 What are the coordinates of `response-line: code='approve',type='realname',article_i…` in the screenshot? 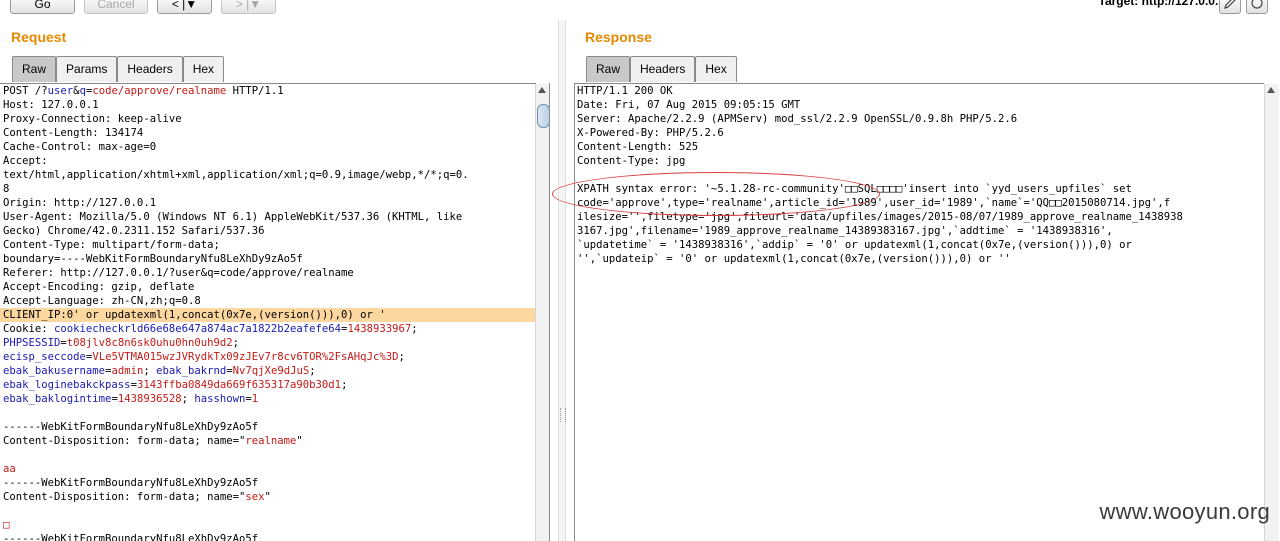 It's located at (874, 203).